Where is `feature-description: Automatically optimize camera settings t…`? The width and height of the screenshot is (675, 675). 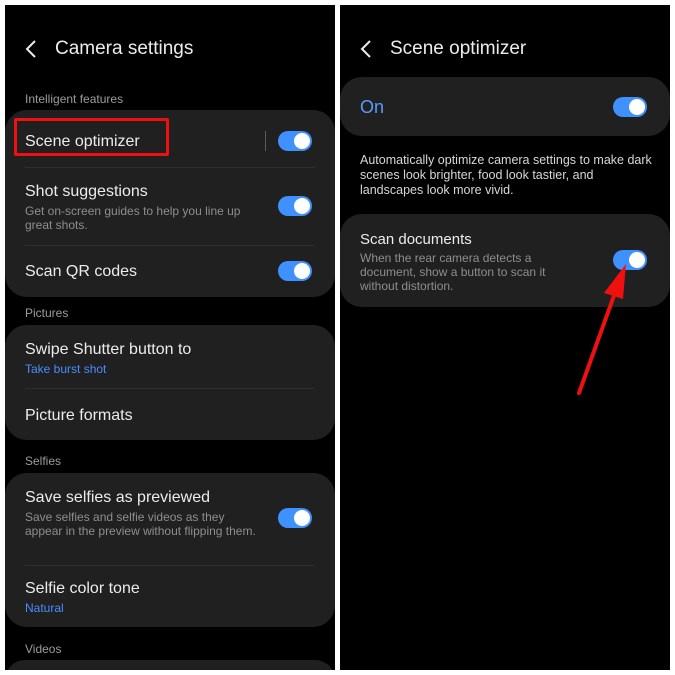
feature-description: Automatically optimize camera settings t… is located at coordinates (506, 175).